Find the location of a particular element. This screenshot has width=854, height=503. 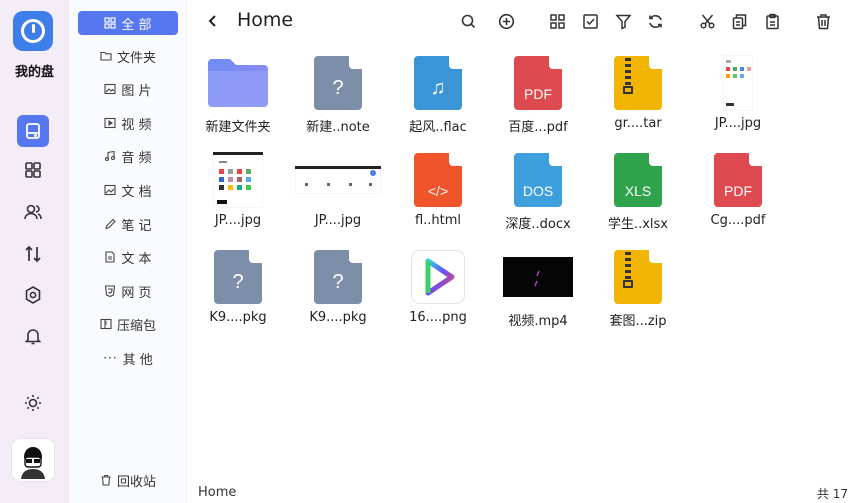

back-button is located at coordinates (213, 21).